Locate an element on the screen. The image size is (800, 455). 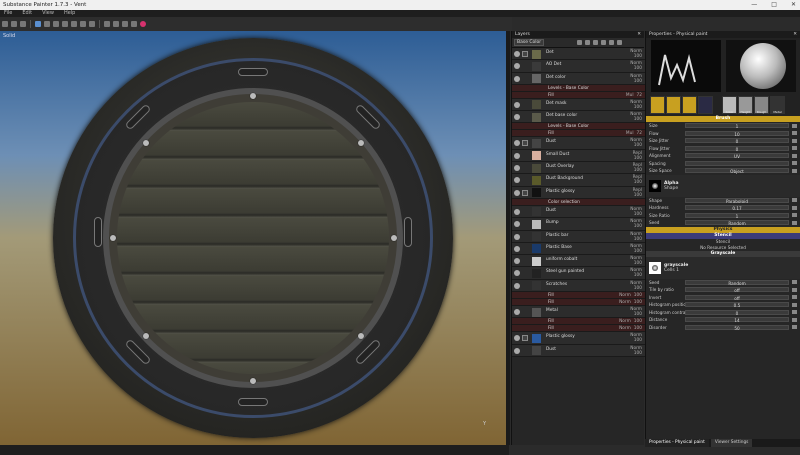
layer-blend-info: Repl 100 is located at coordinates (637, 156).